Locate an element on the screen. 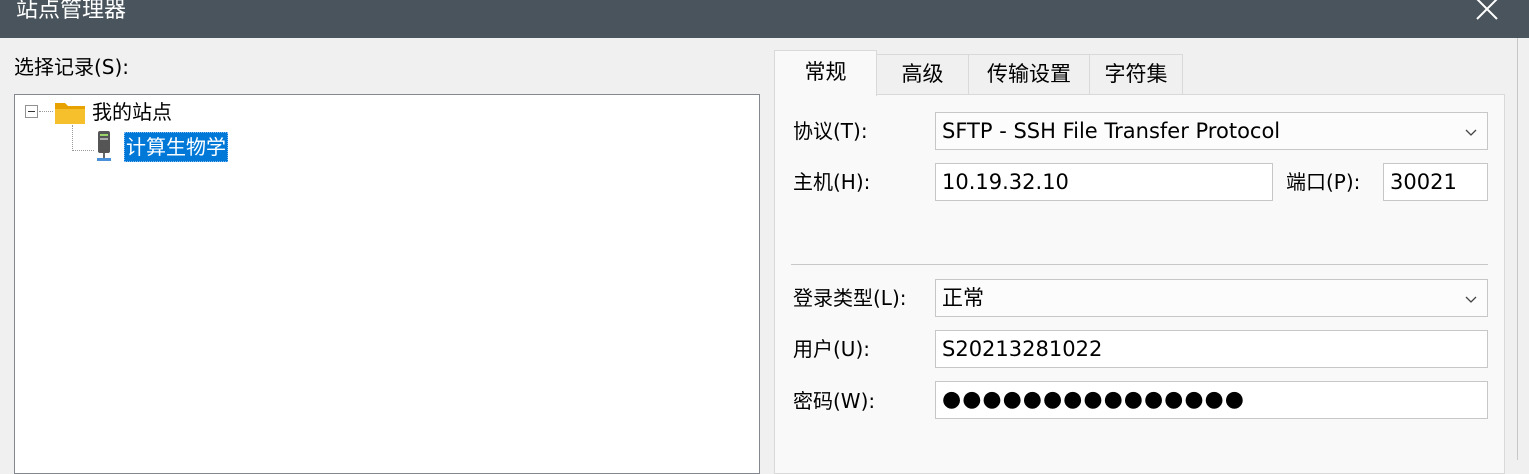  server-icon is located at coordinates (104, 146).